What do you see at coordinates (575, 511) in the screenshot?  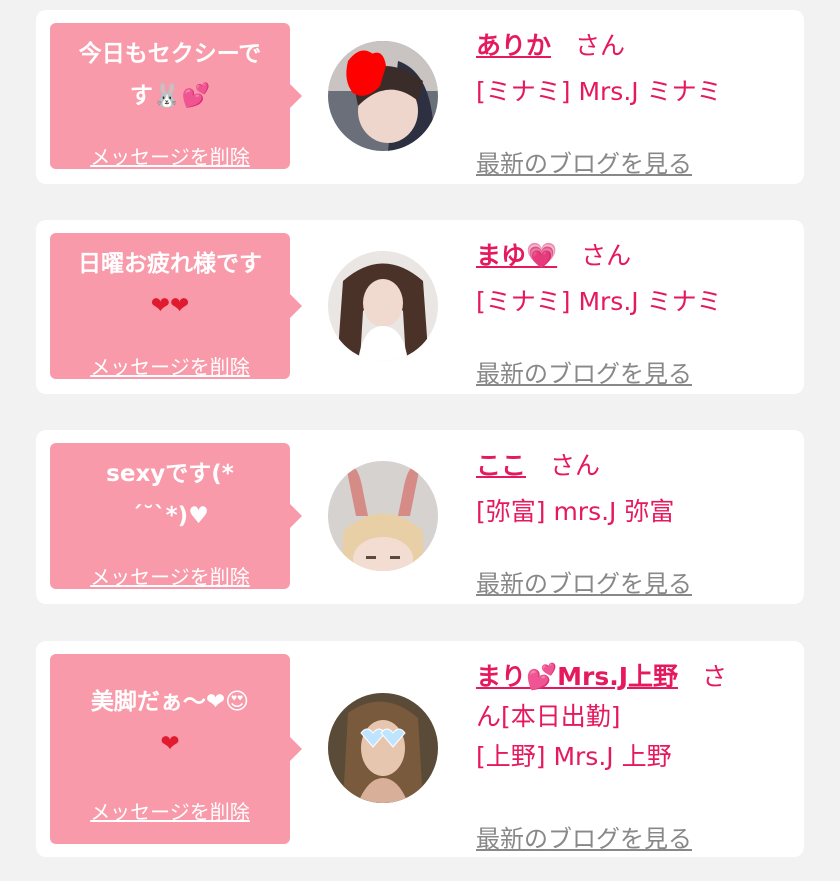 I see `shop-label: [弥富] mrs.J 弥富` at bounding box center [575, 511].